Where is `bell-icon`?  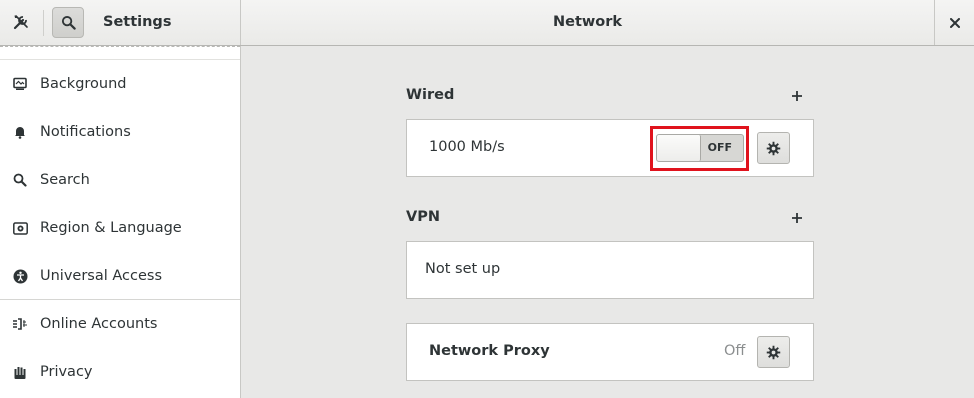 bell-icon is located at coordinates (20, 132).